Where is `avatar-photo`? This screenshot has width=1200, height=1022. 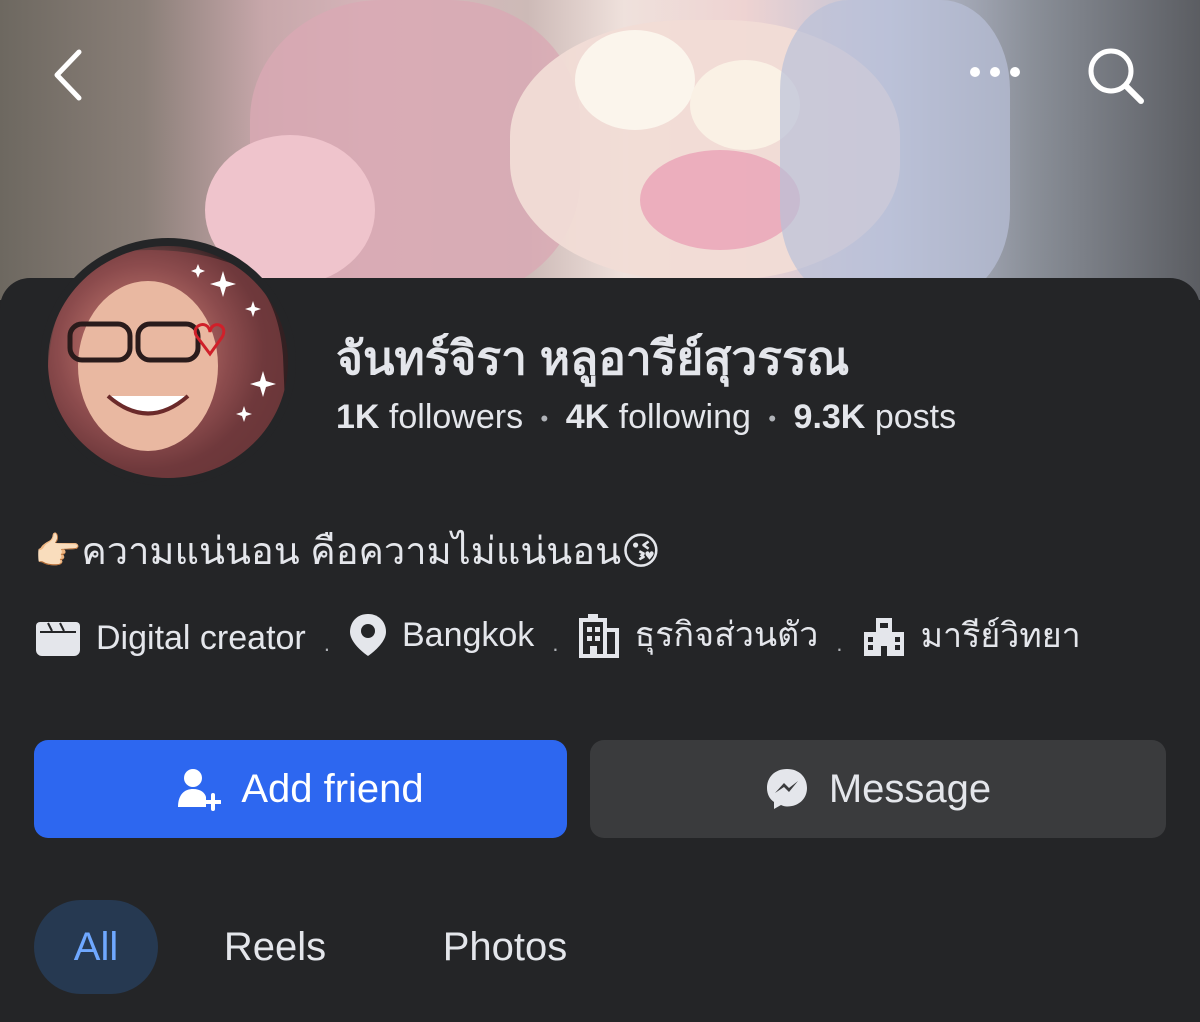
avatar-photo is located at coordinates (168, 362).